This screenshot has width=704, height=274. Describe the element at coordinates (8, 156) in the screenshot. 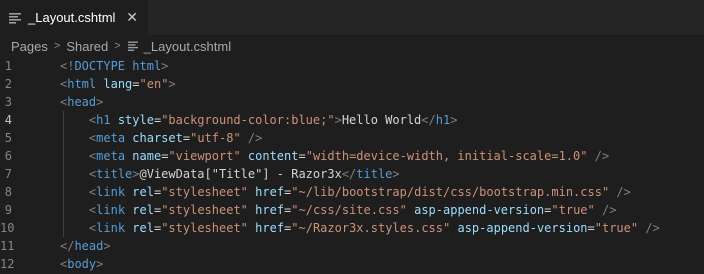

I see `line-number: 6` at that location.